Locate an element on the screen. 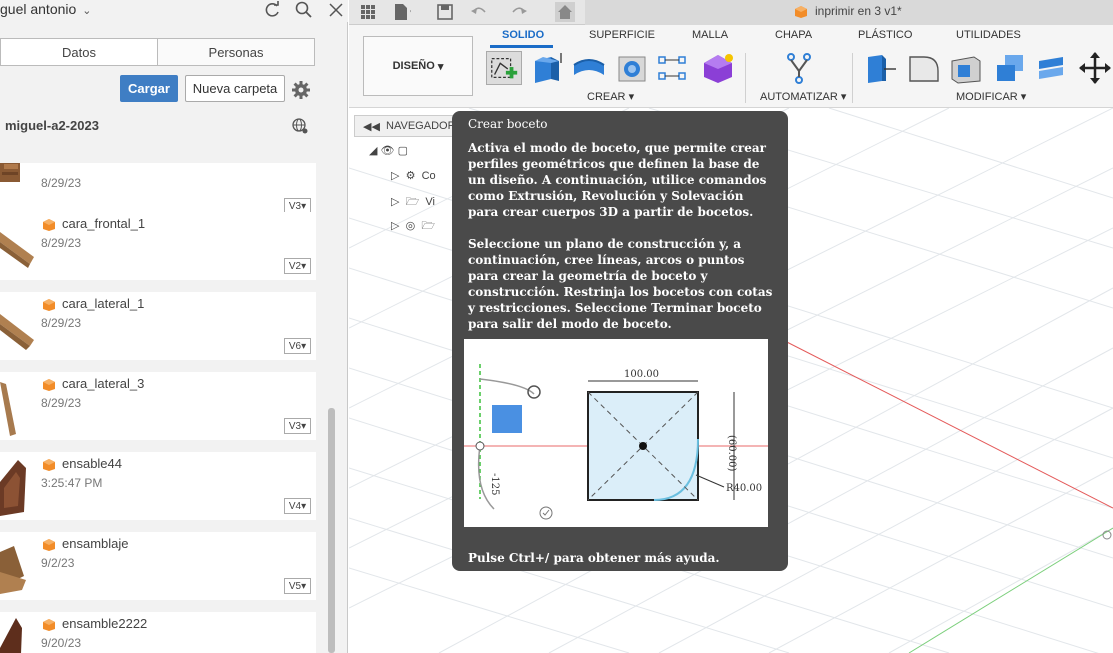  active-tab-indicator is located at coordinates (521, 46).